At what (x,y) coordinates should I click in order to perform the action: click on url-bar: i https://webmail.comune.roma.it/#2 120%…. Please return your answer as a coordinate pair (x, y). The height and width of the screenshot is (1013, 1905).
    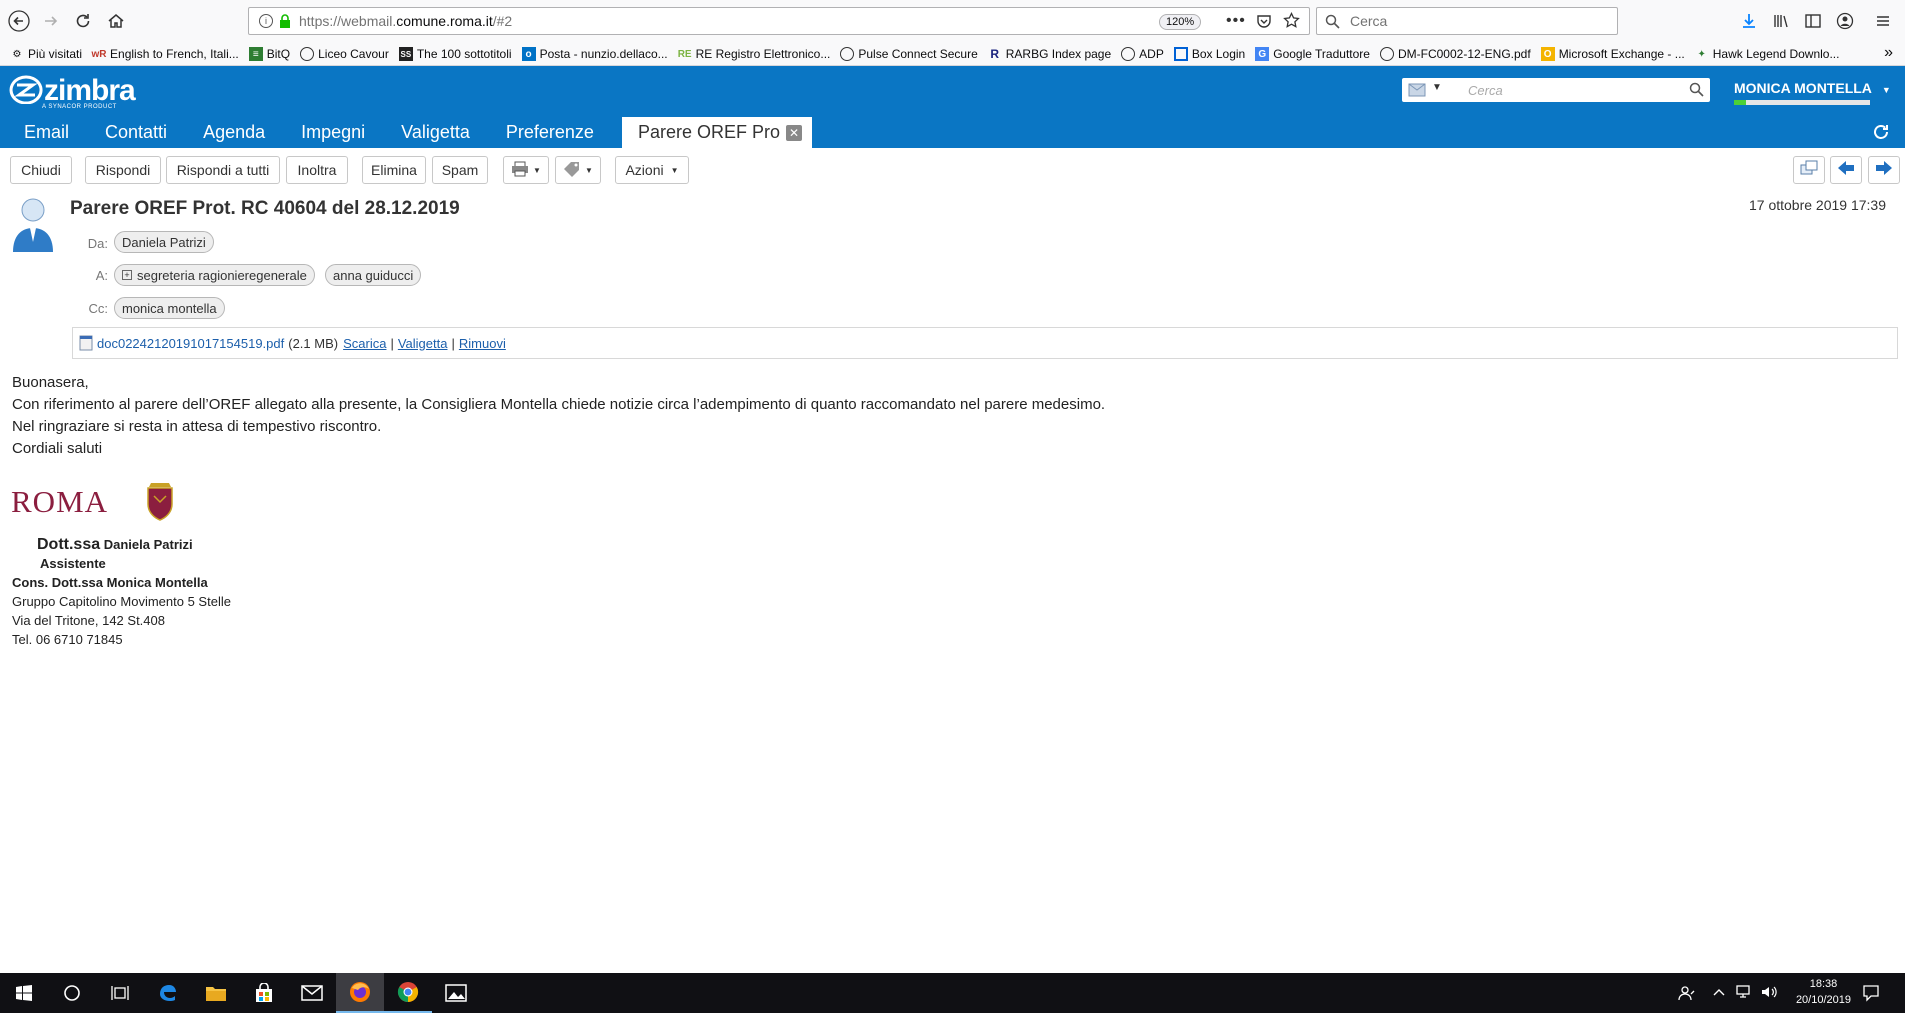
    Looking at the image, I should click on (779, 21).